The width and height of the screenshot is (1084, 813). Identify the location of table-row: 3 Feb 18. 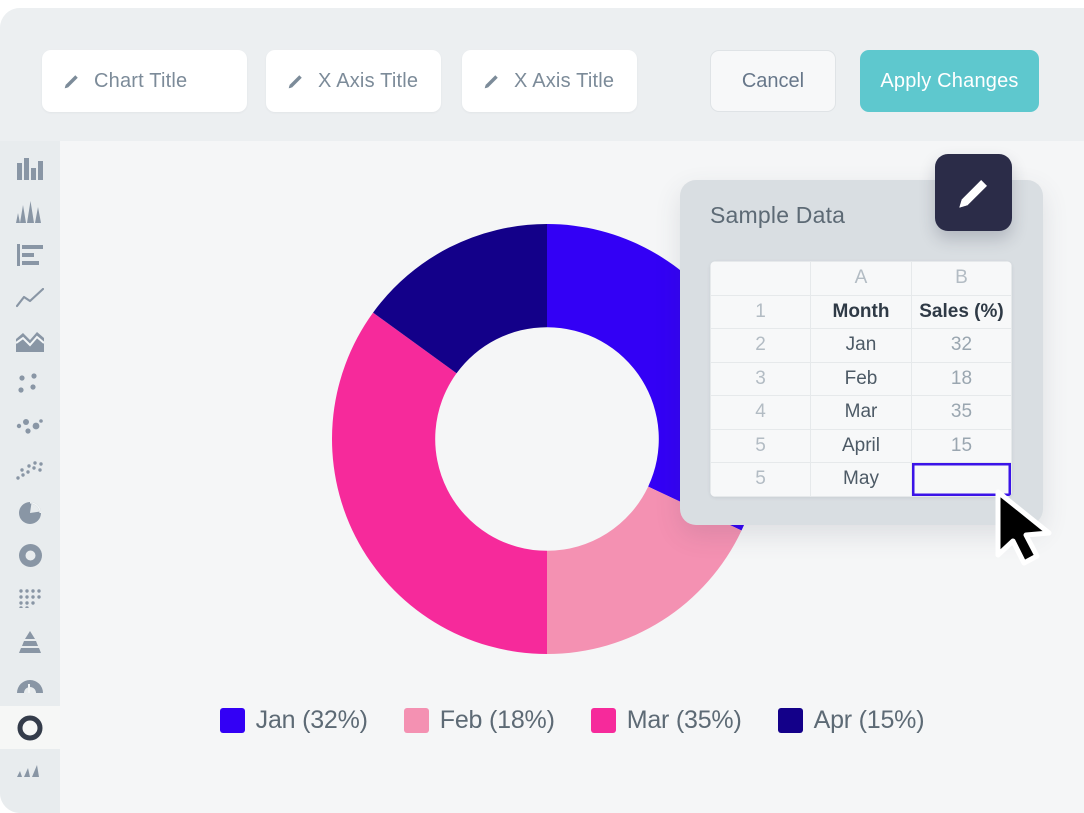
(861, 378).